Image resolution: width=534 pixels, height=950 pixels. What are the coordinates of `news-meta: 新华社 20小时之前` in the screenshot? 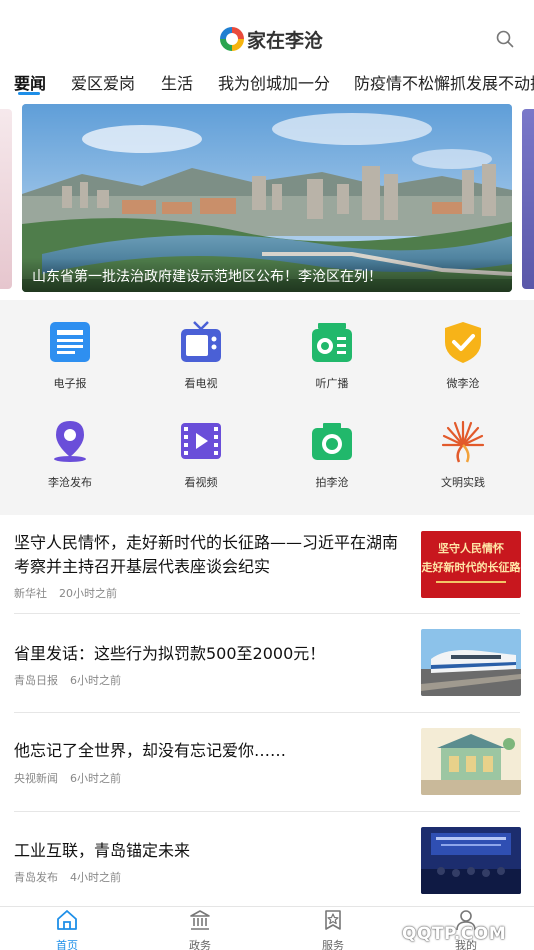 It's located at (65, 593).